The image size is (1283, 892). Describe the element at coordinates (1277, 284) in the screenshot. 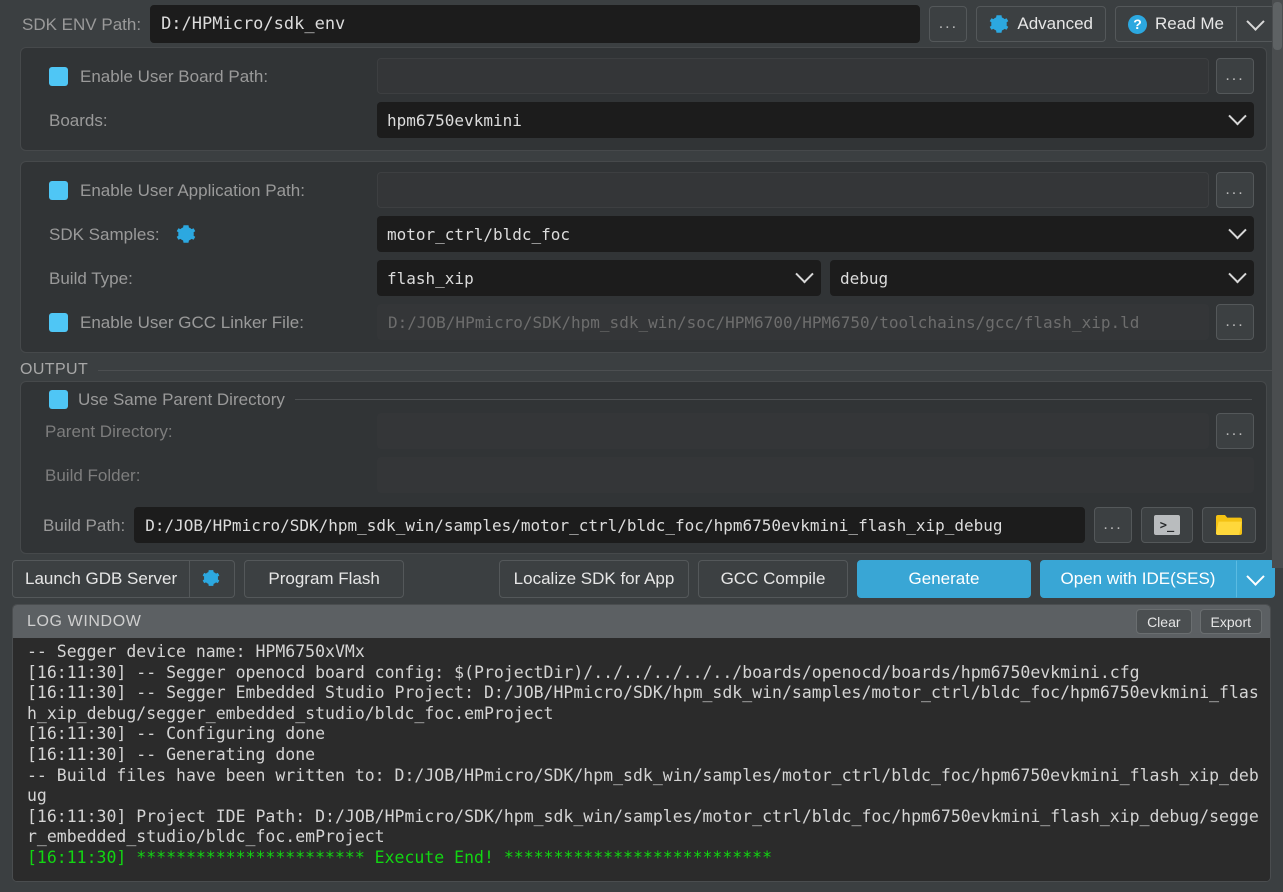

I see `right-scrollbar-track` at that location.